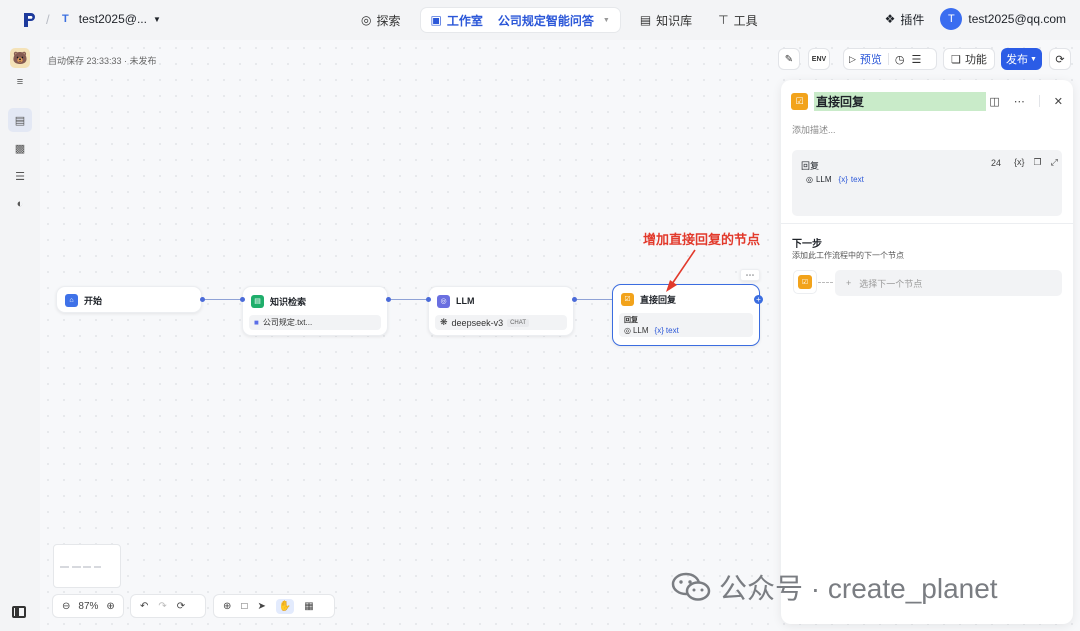 The width and height of the screenshot is (1080, 631). I want to click on plugins-button: ❖ 插件, so click(905, 19).